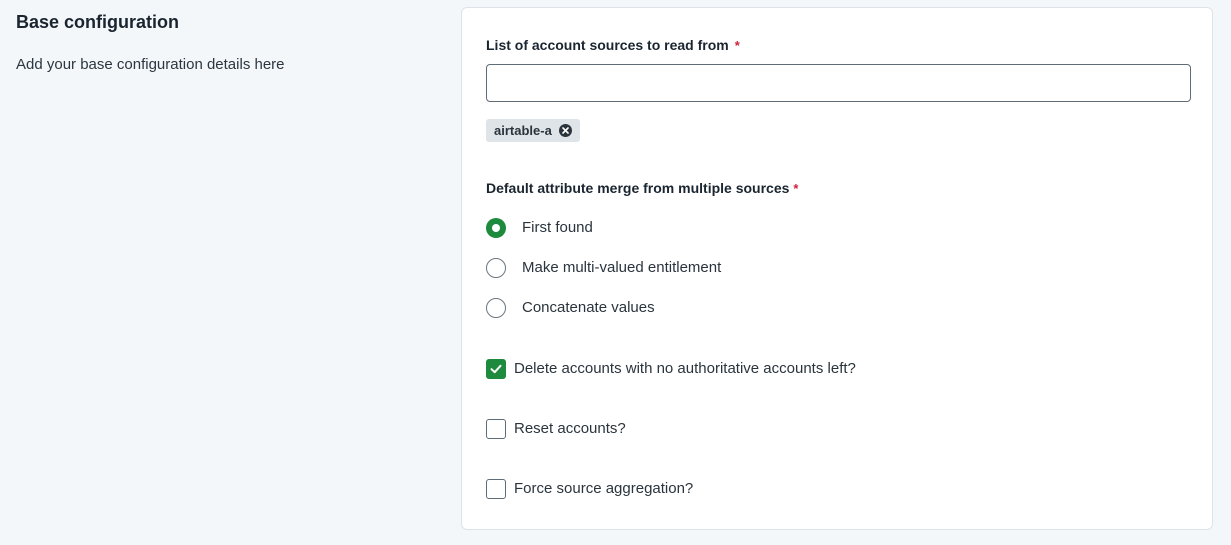  I want to click on sources-field-label: List of account sources to read from *, so click(613, 45).